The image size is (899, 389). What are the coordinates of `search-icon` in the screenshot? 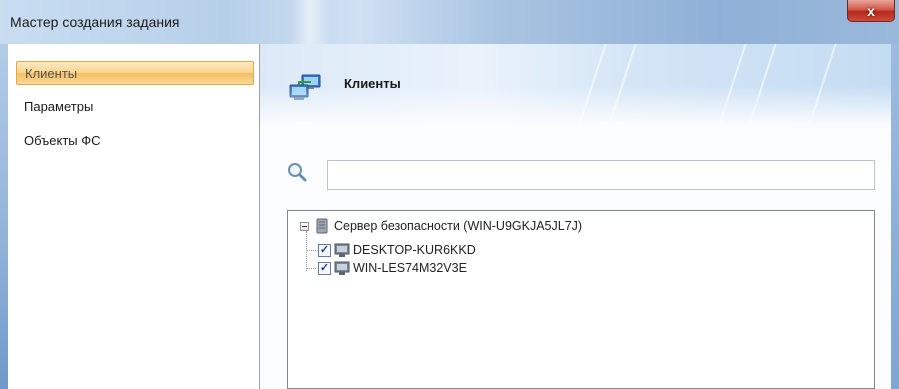 It's located at (297, 172).